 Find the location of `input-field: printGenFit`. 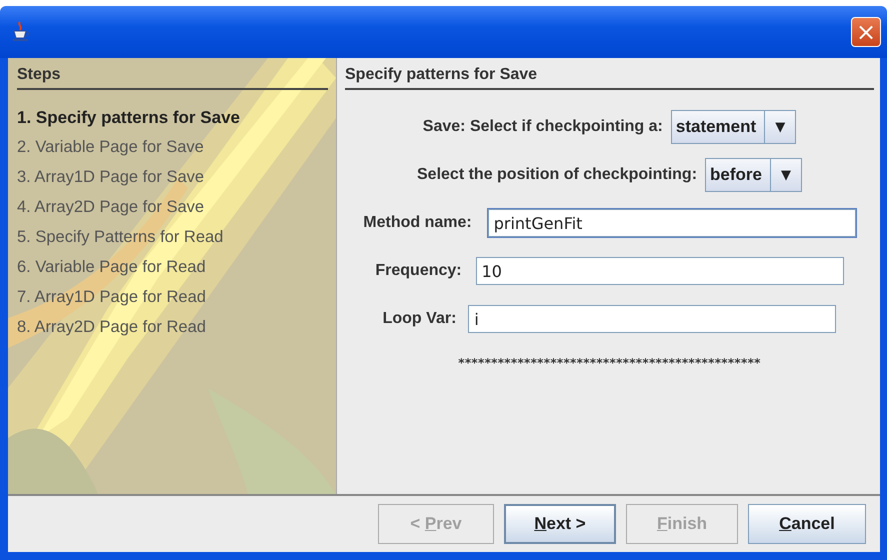

input-field: printGenFit is located at coordinates (672, 223).